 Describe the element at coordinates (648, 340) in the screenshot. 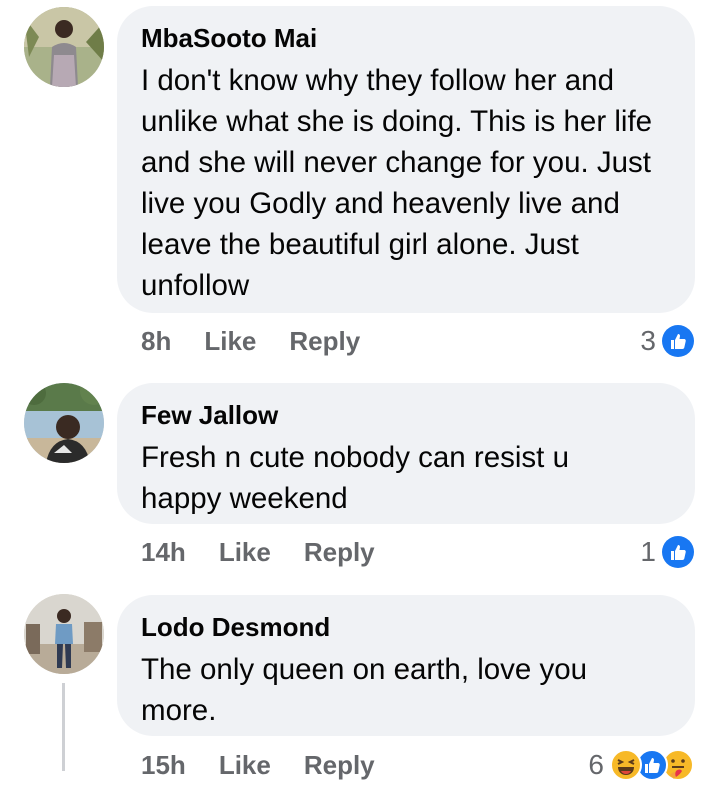

I see `reaction-count: 3` at that location.